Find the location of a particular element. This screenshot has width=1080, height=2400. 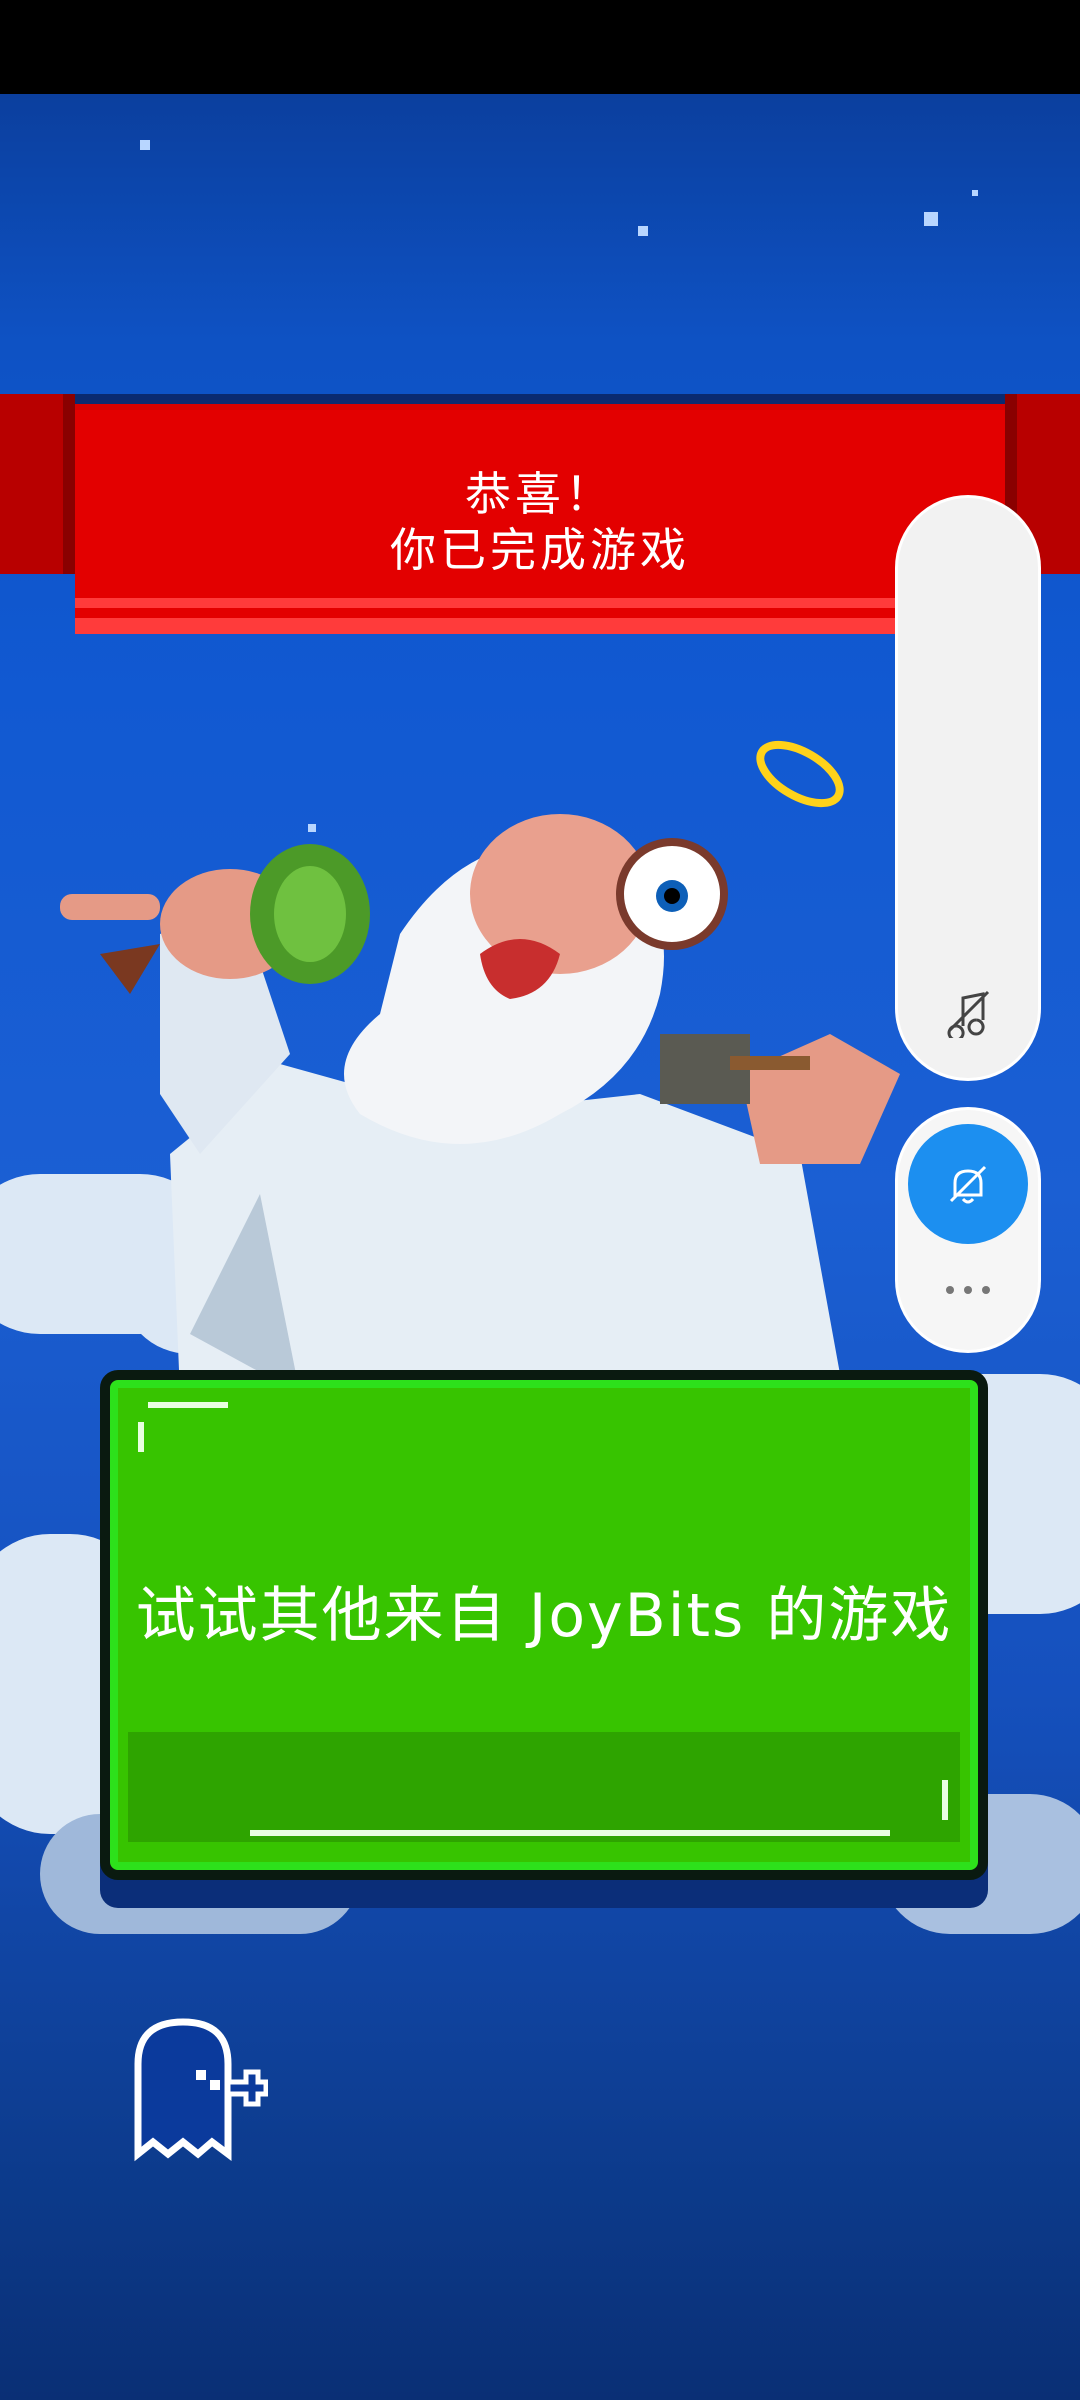

more-horizontal-icon is located at coordinates (968, 1290).